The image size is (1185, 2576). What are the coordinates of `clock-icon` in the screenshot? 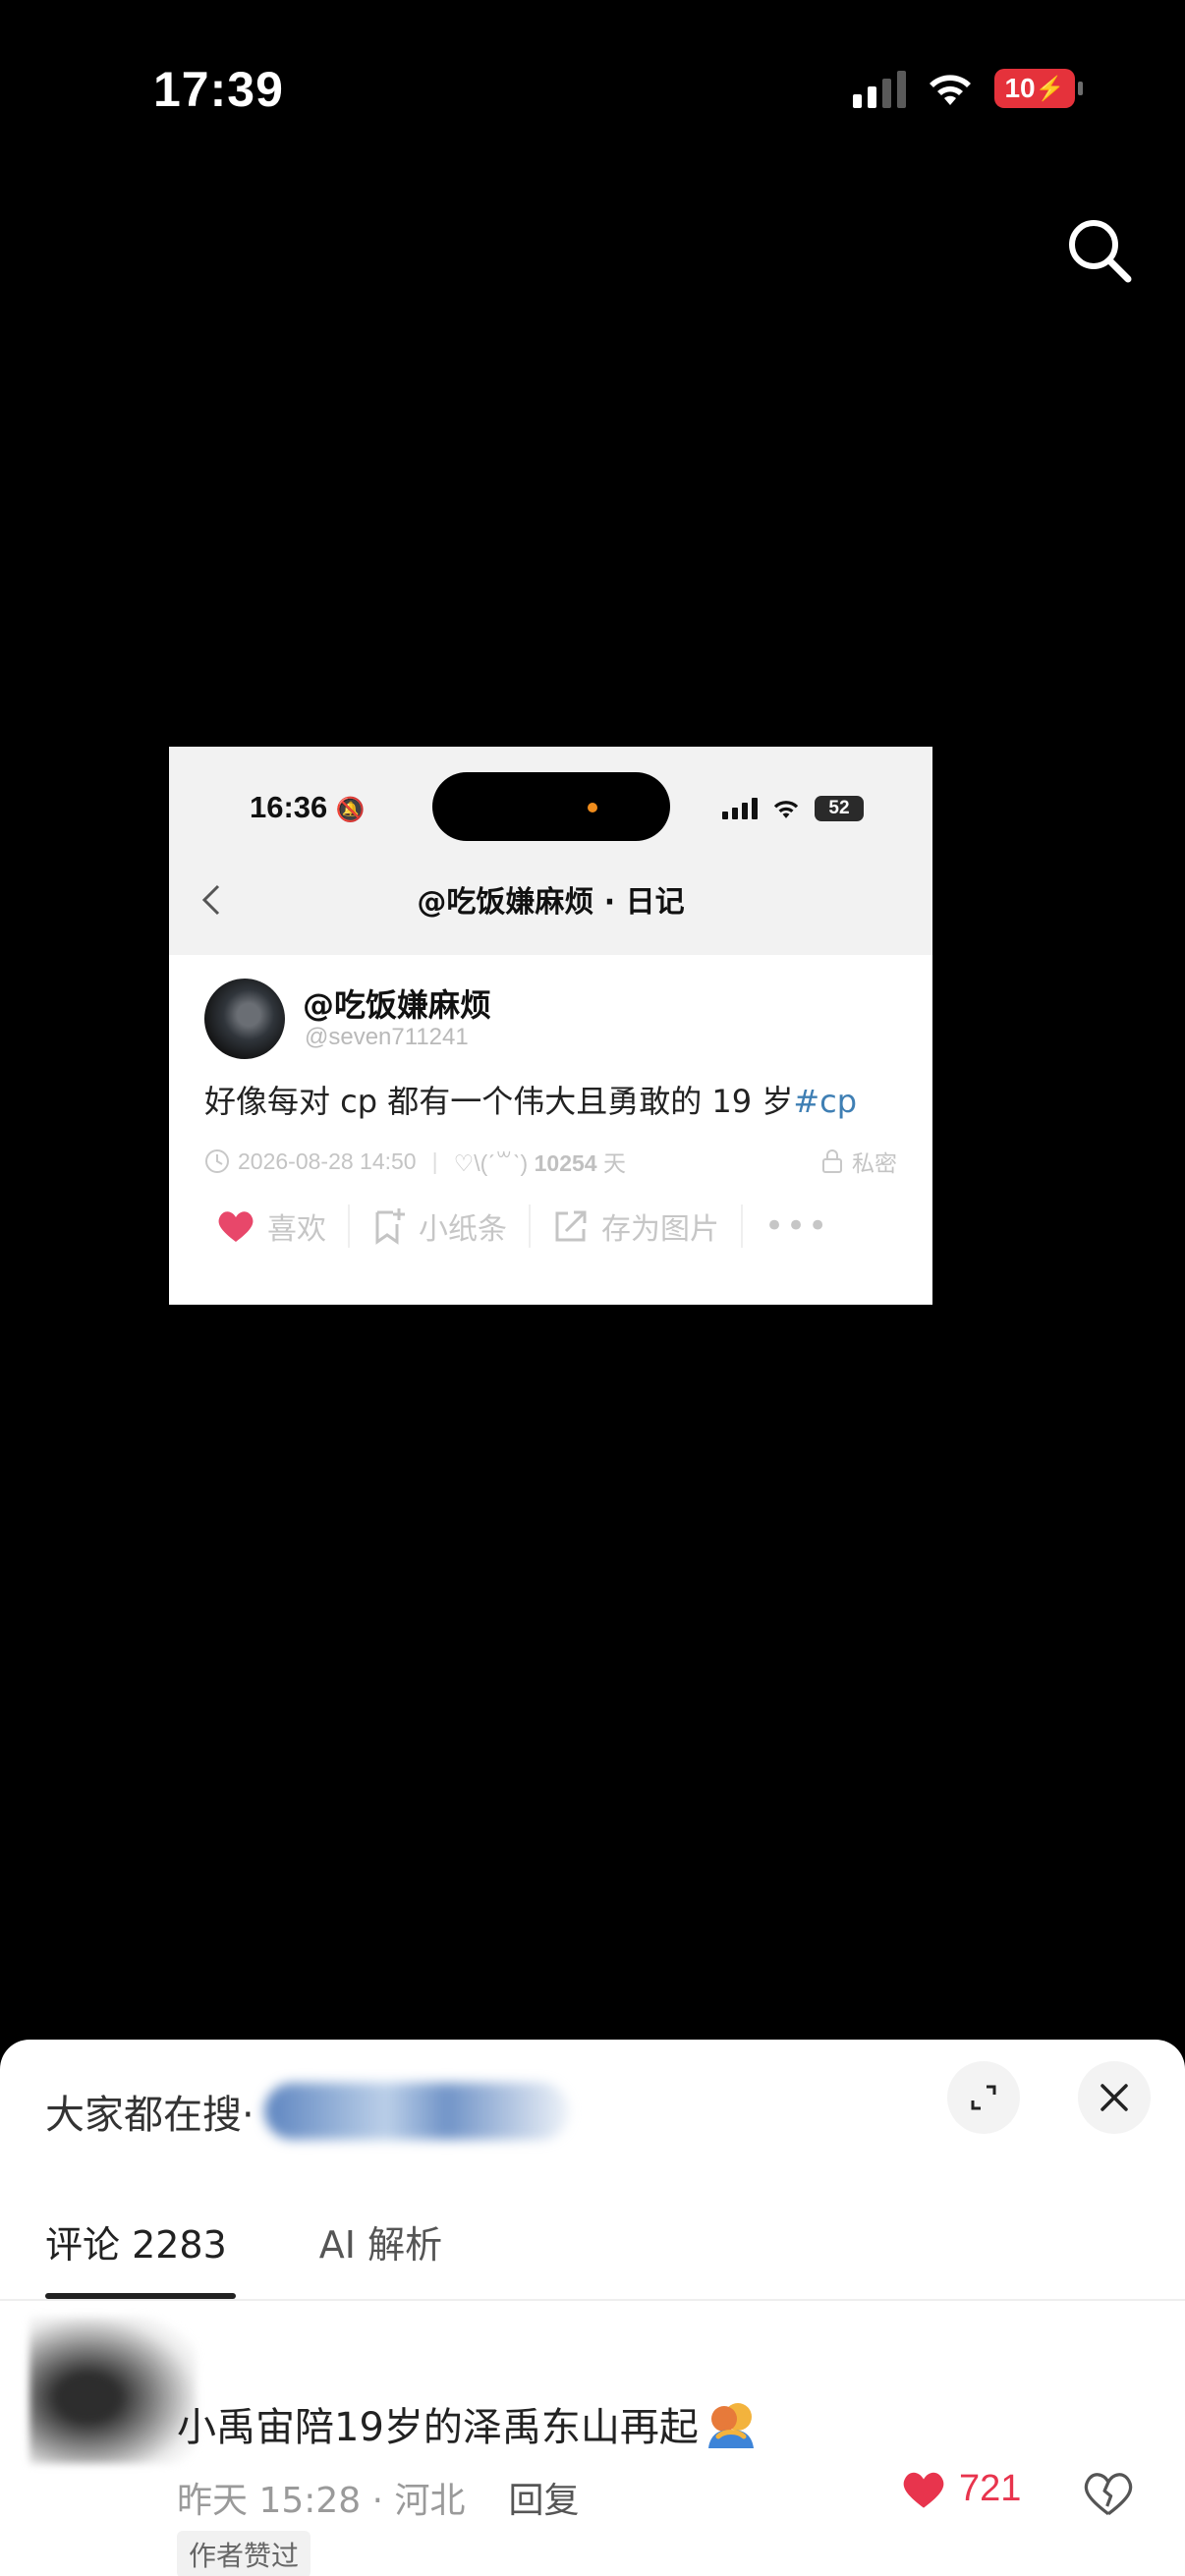 It's located at (217, 1161).